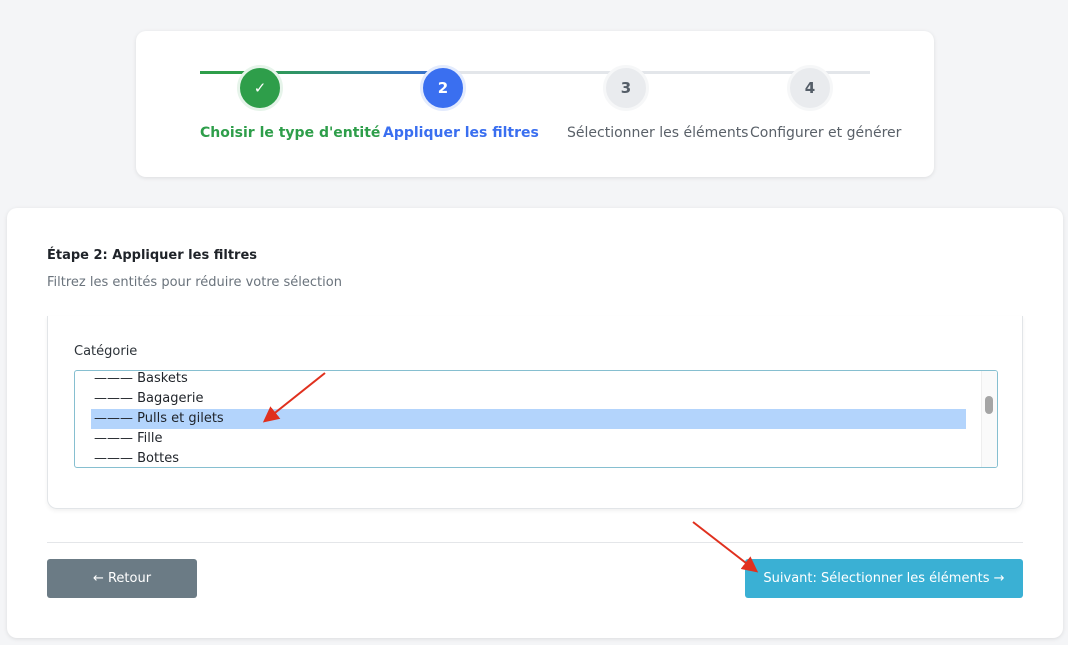 The width and height of the screenshot is (1068, 645). I want to click on step-1-check-icon: ✓, so click(260, 88).